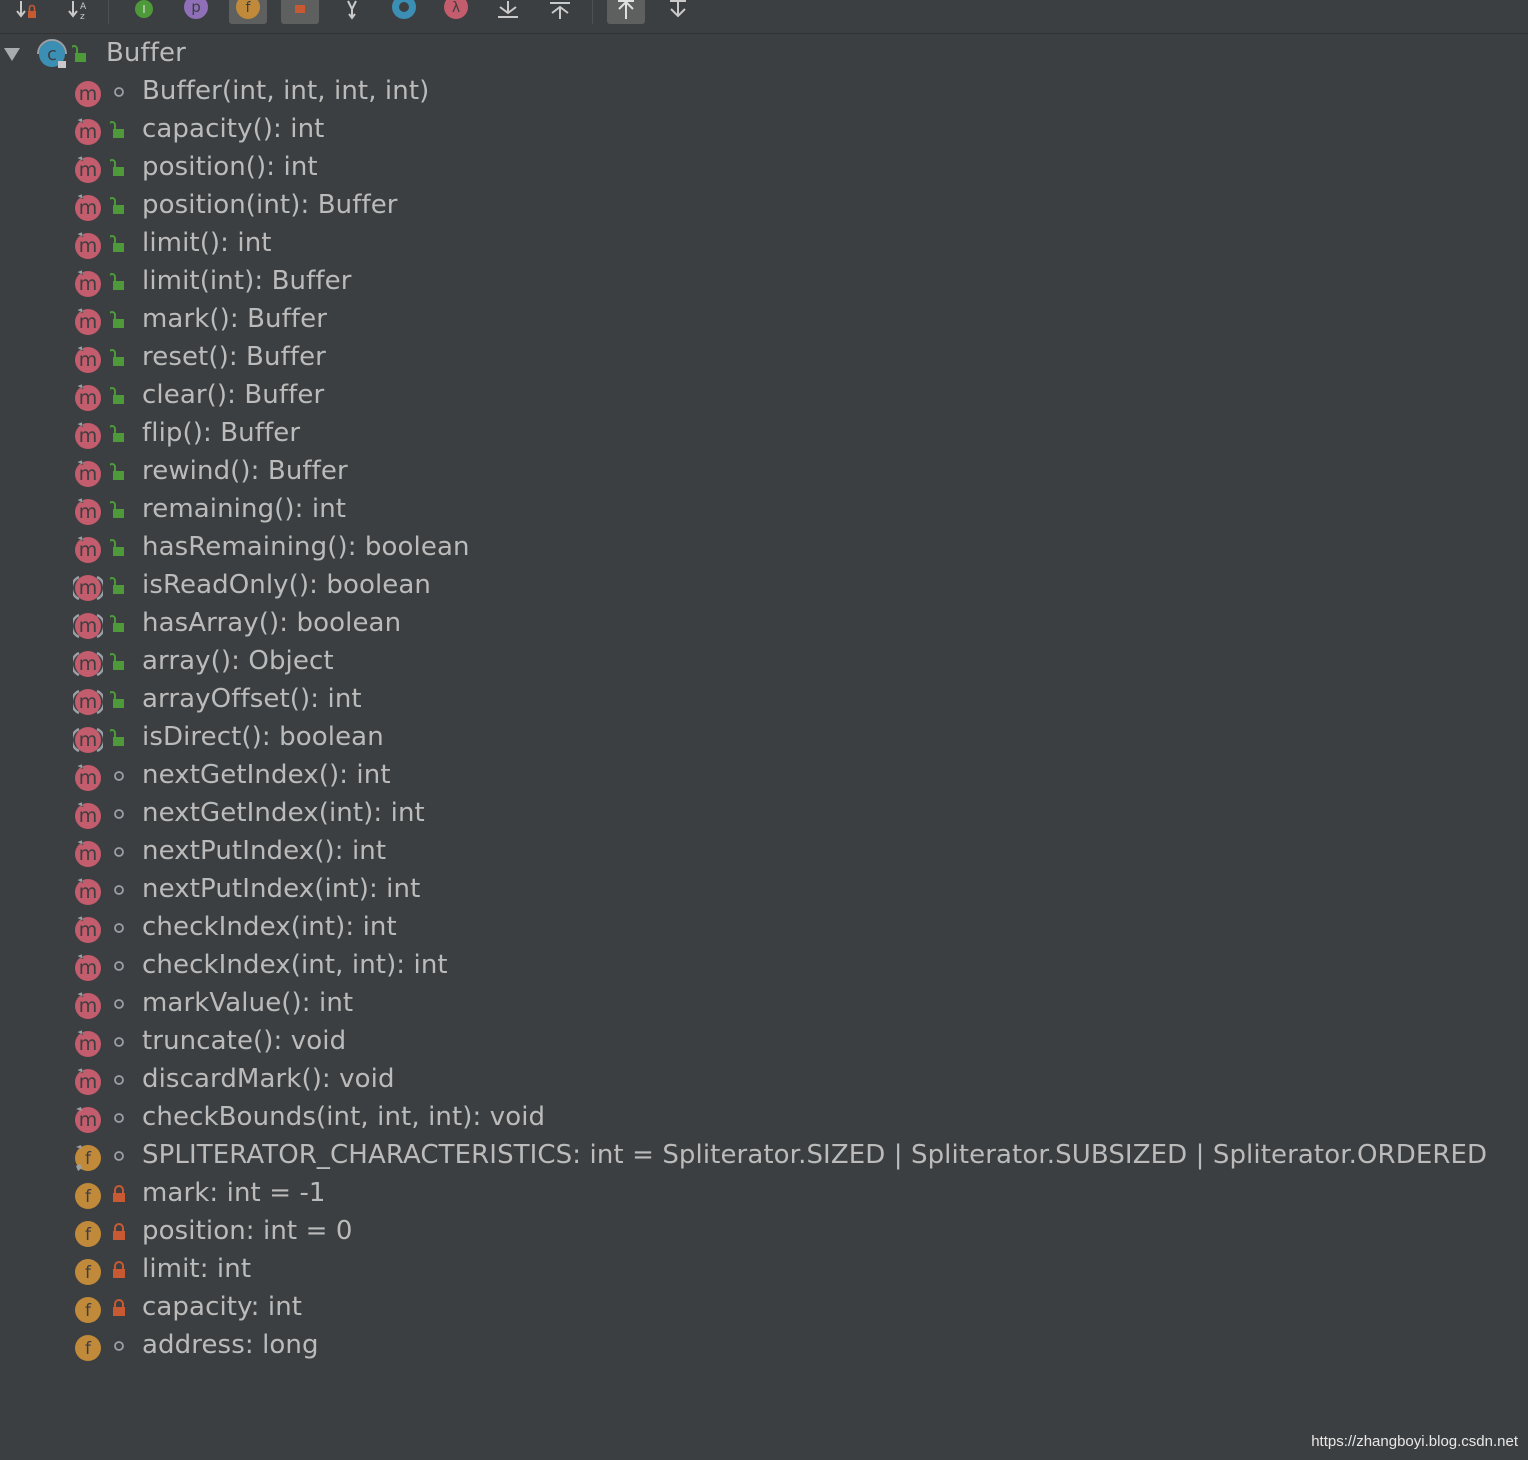  What do you see at coordinates (764, 965) in the screenshot?
I see `tree-method-row: m checkIndex(int, int): int` at bounding box center [764, 965].